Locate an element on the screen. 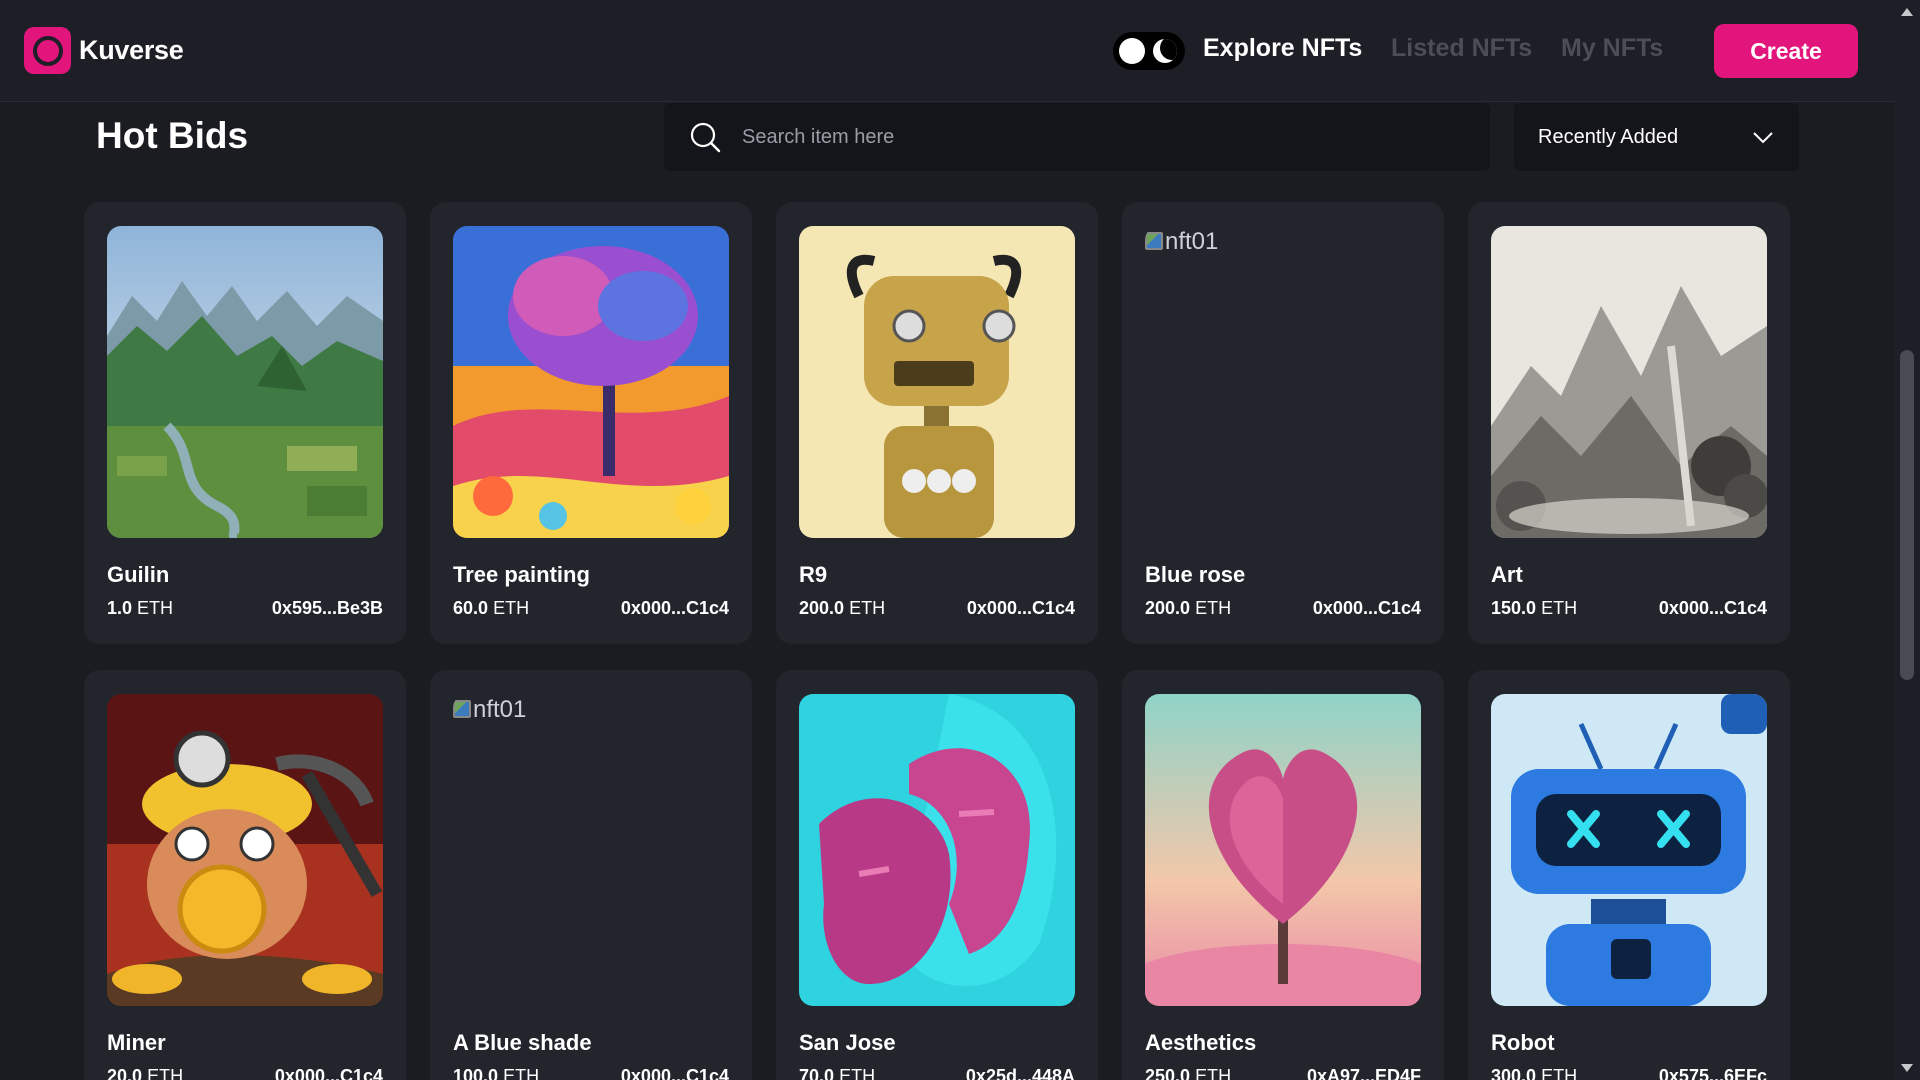 The image size is (1920, 1080). nft-owner-address: 0x25d...448A is located at coordinates (1020, 1073).